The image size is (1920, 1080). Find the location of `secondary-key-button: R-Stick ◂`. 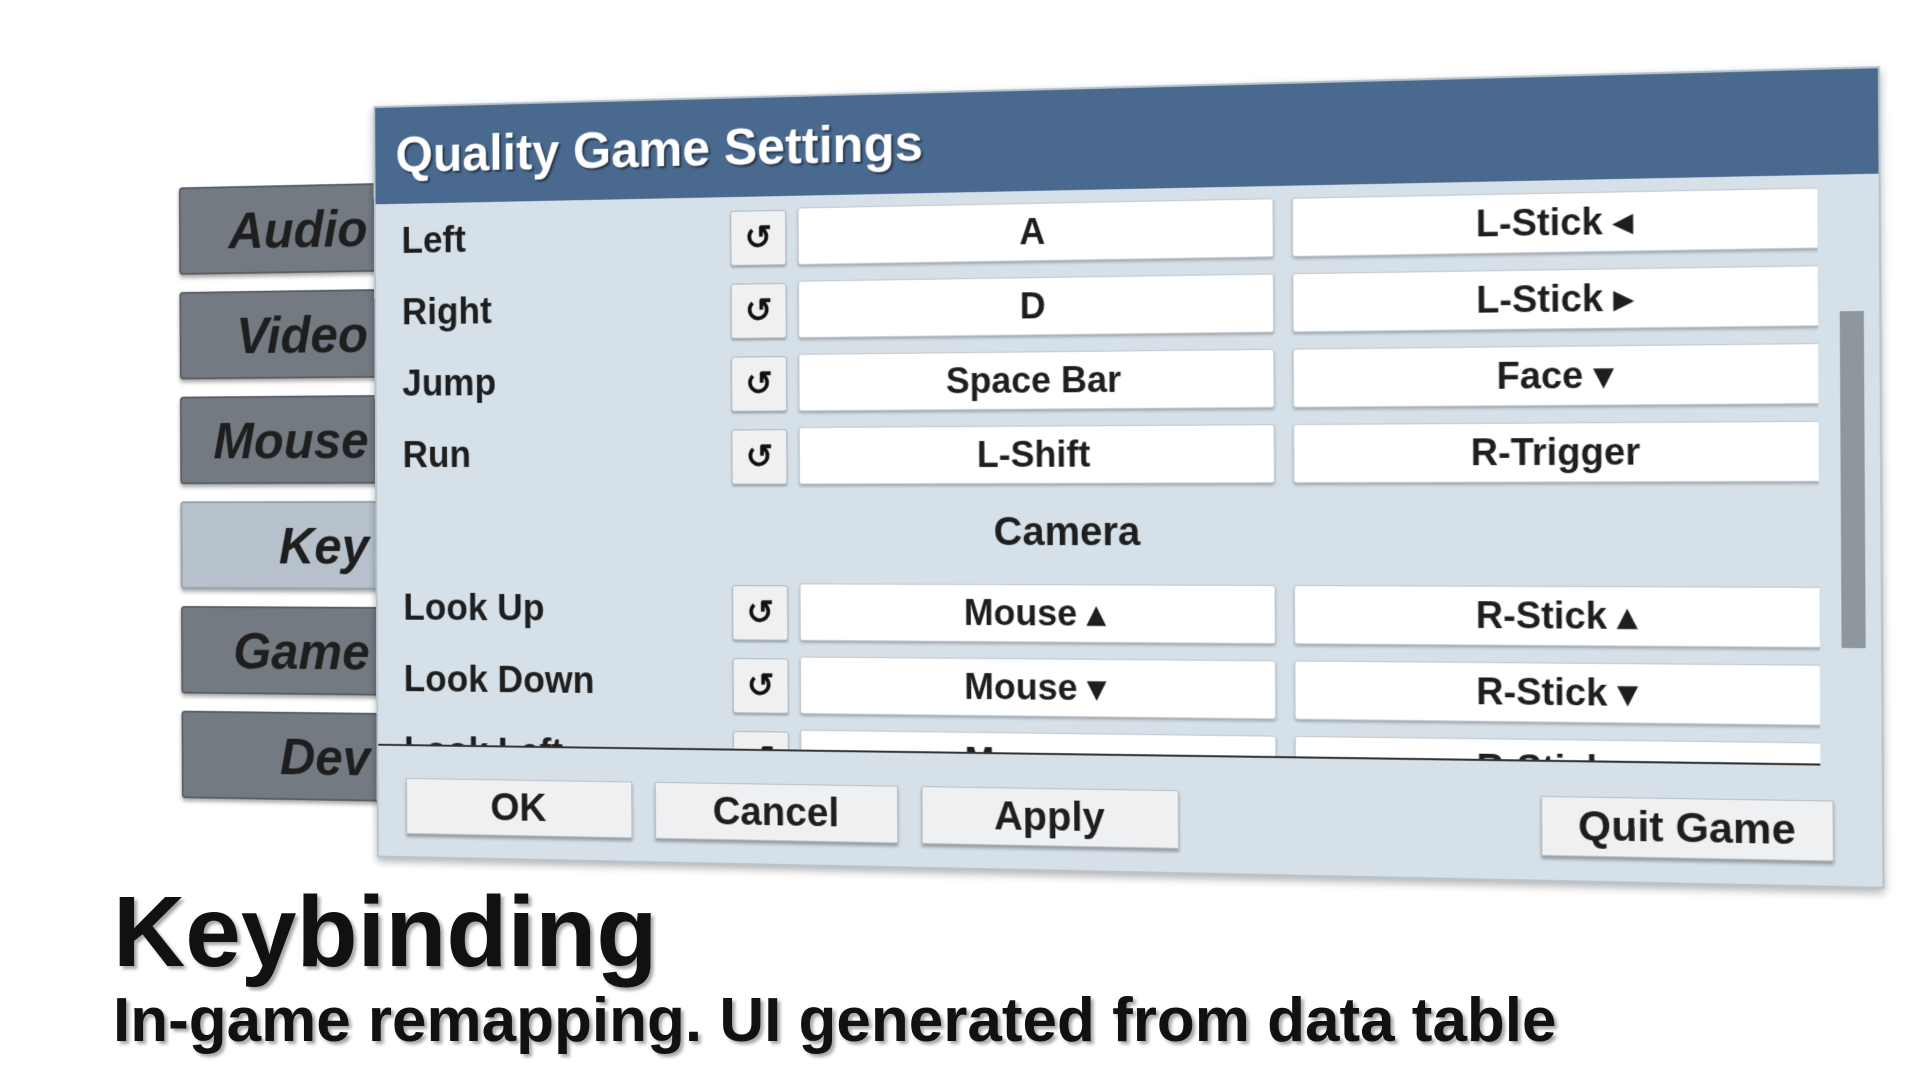

secondary-key-button: R-Stick ◂ is located at coordinates (1557, 750).